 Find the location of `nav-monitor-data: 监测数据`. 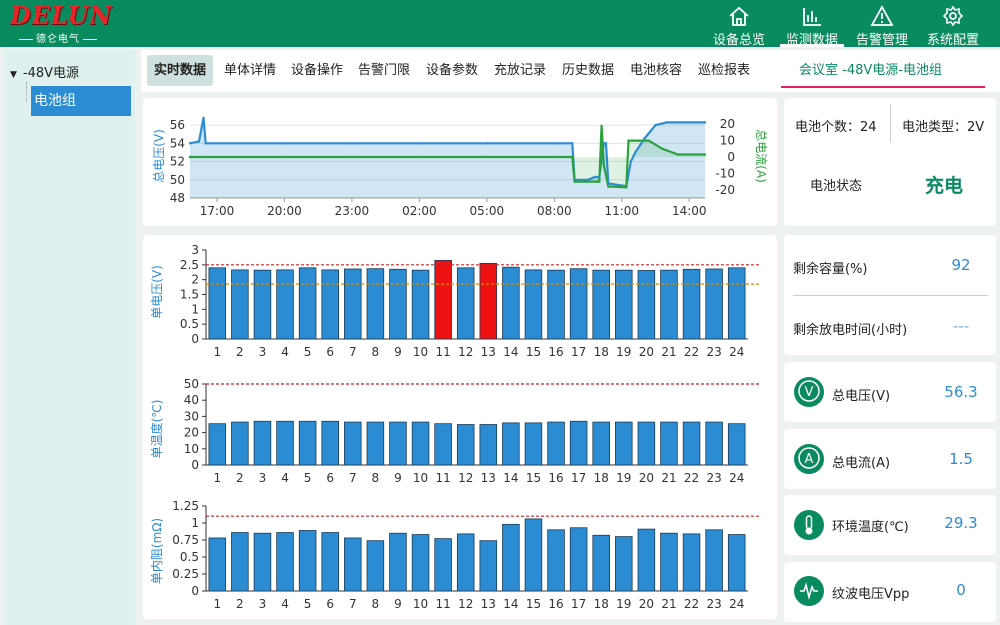

nav-monitor-data: 监测数据 is located at coordinates (812, 24).